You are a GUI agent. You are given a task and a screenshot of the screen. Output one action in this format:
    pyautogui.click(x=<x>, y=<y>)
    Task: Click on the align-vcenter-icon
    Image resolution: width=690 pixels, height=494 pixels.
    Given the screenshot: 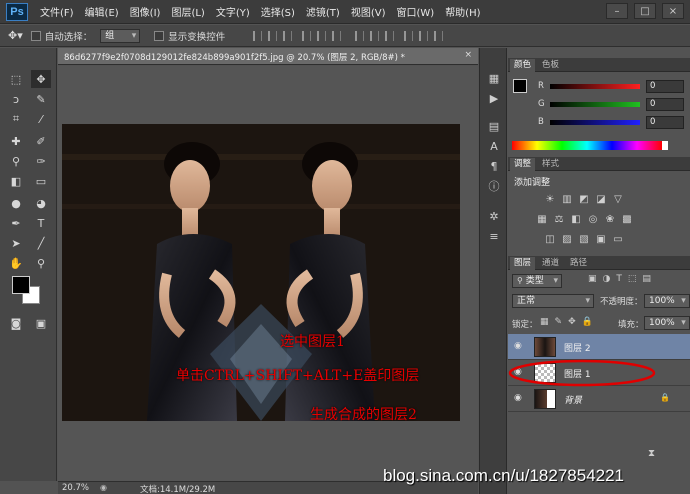 What is the action you would take?
    pyautogui.click(x=273, y=35)
    